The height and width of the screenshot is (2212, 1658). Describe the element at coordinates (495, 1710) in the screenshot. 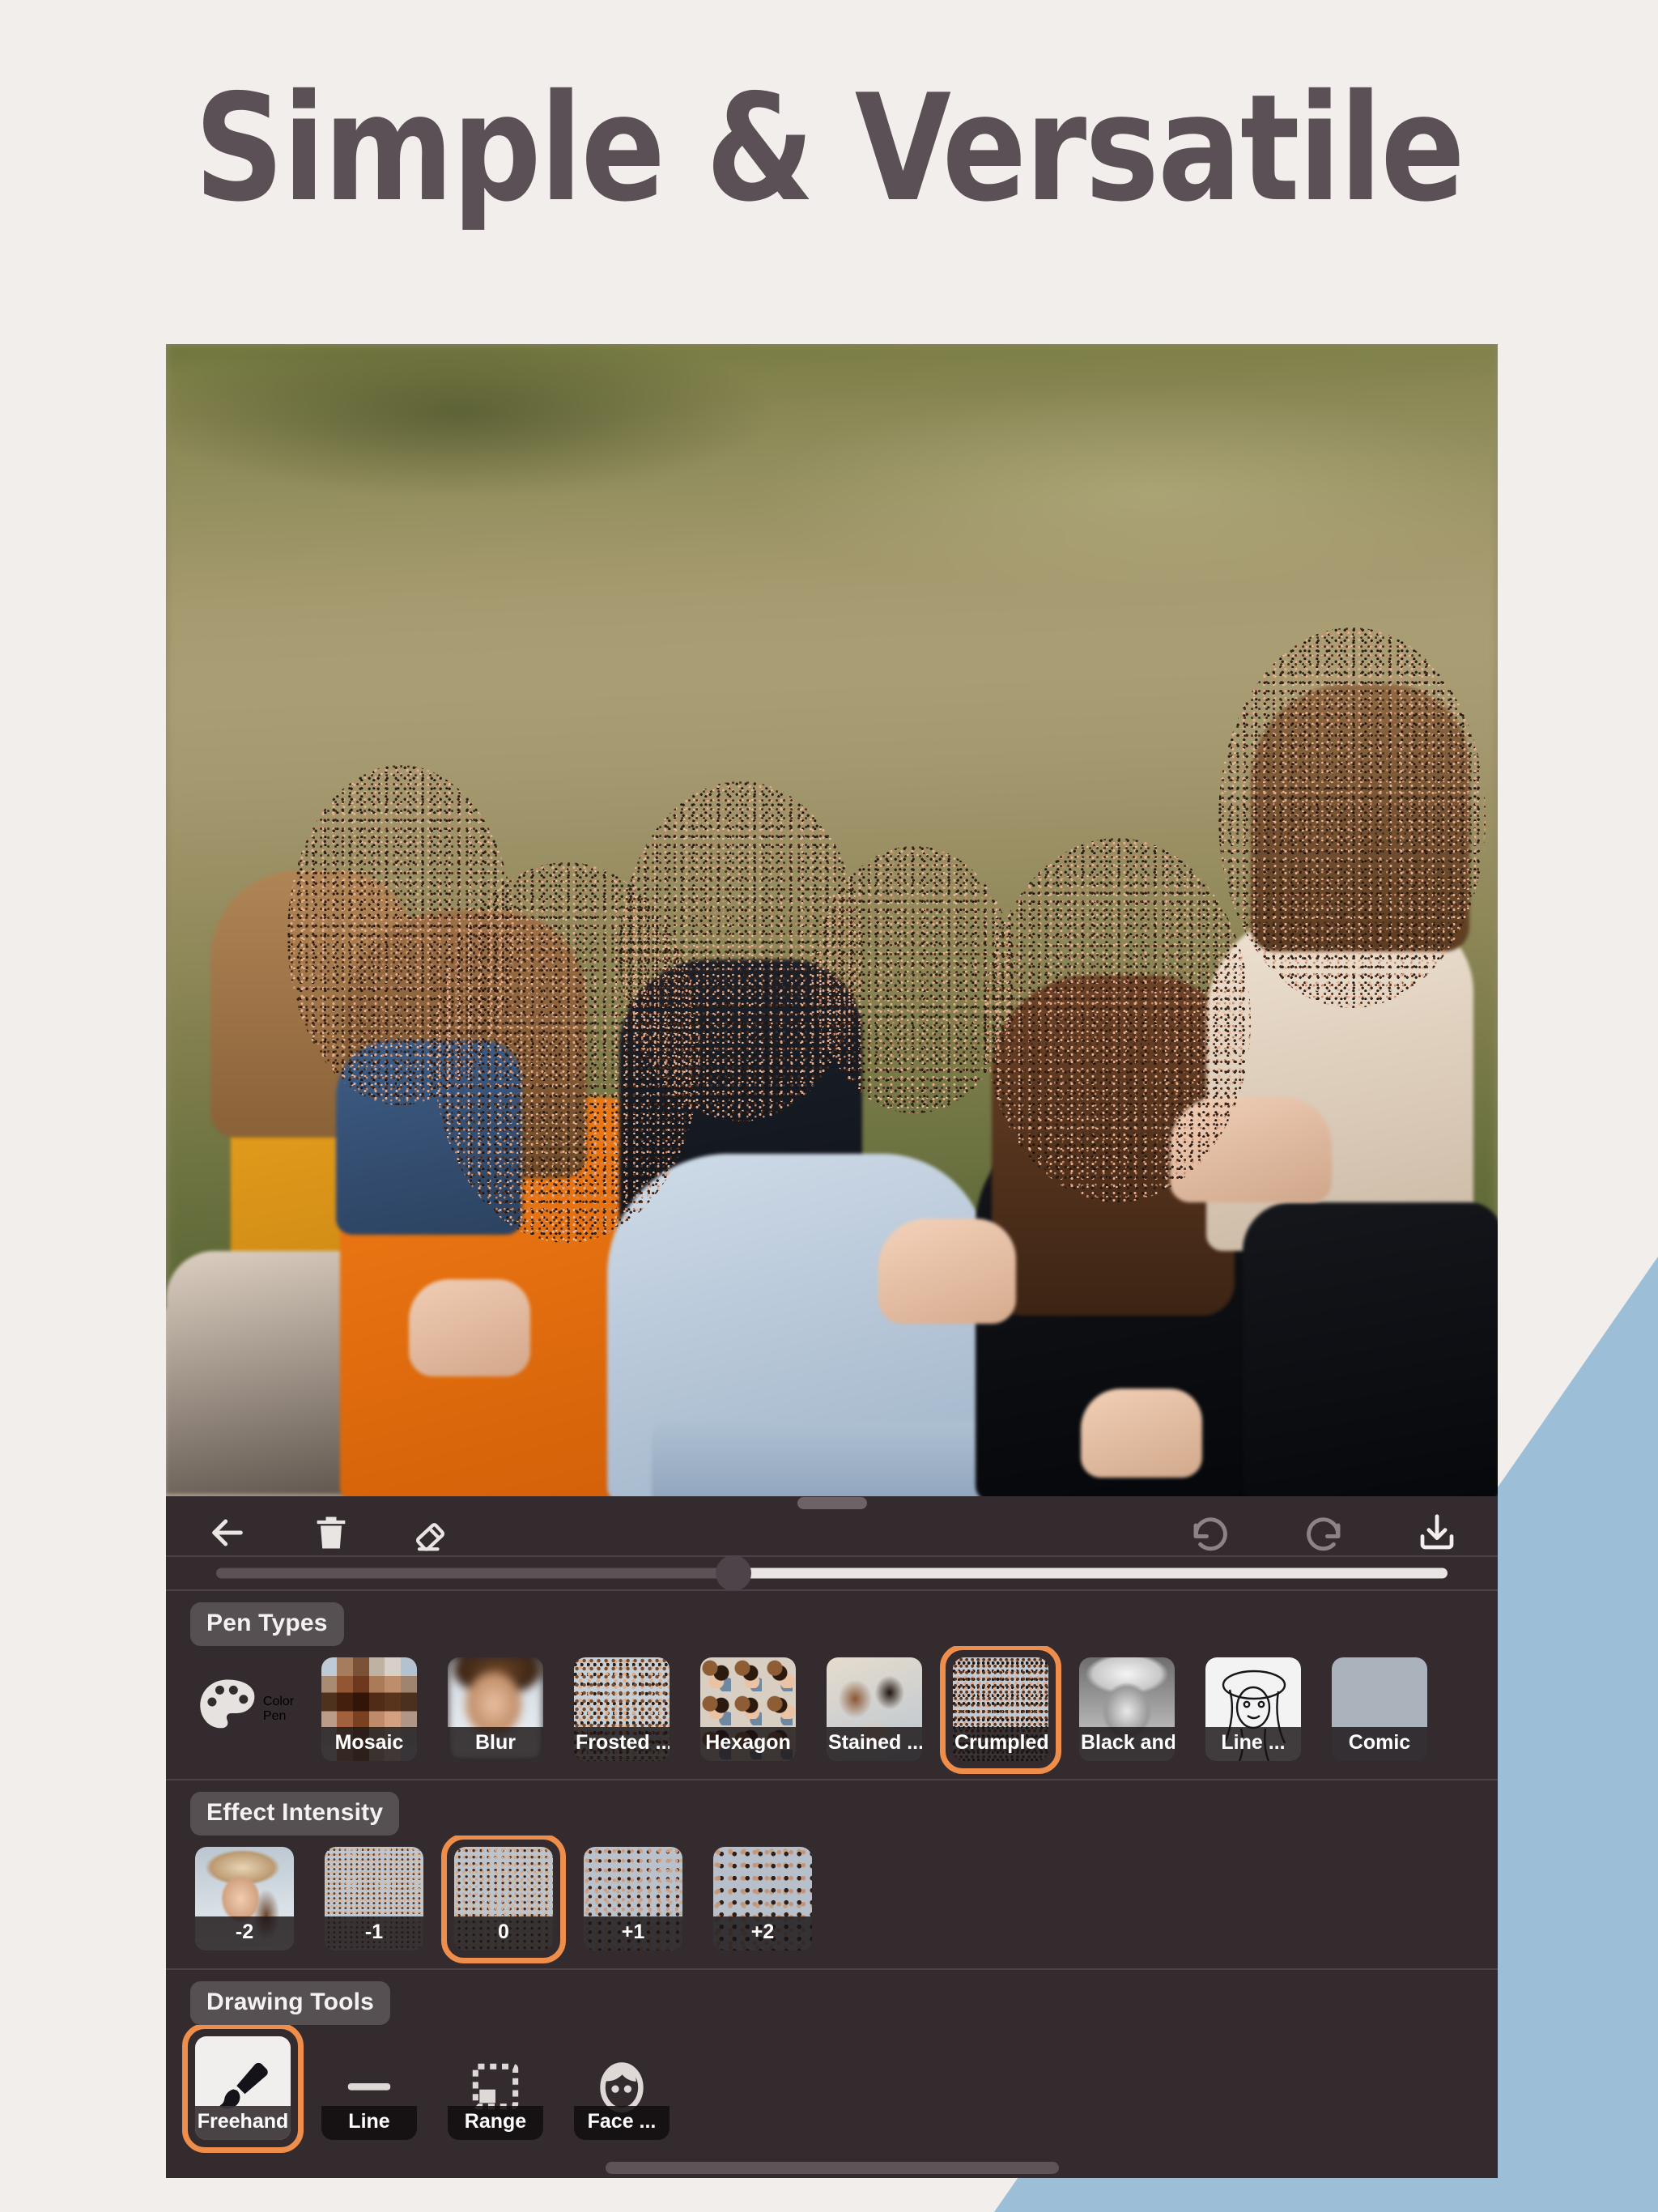

I see `pen-type-blur: Blur` at that location.